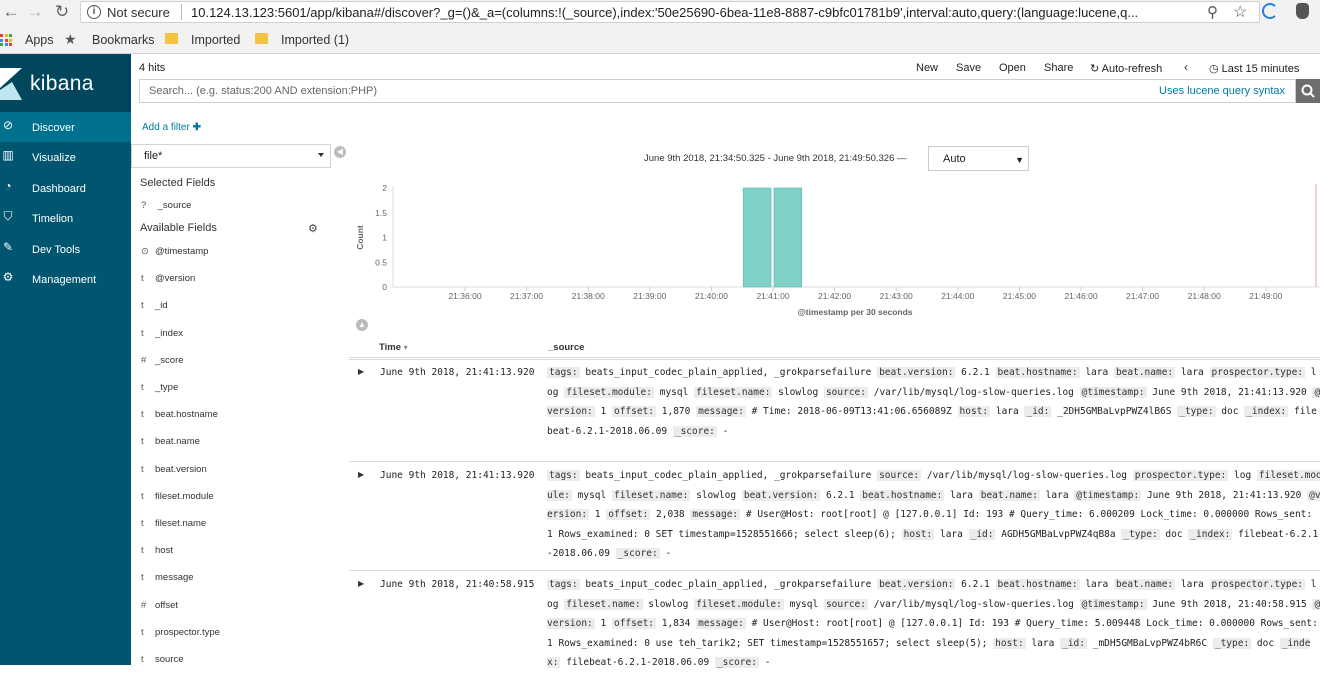 The width and height of the screenshot is (1320, 673). I want to click on reload-icon: ↻, so click(62, 12).